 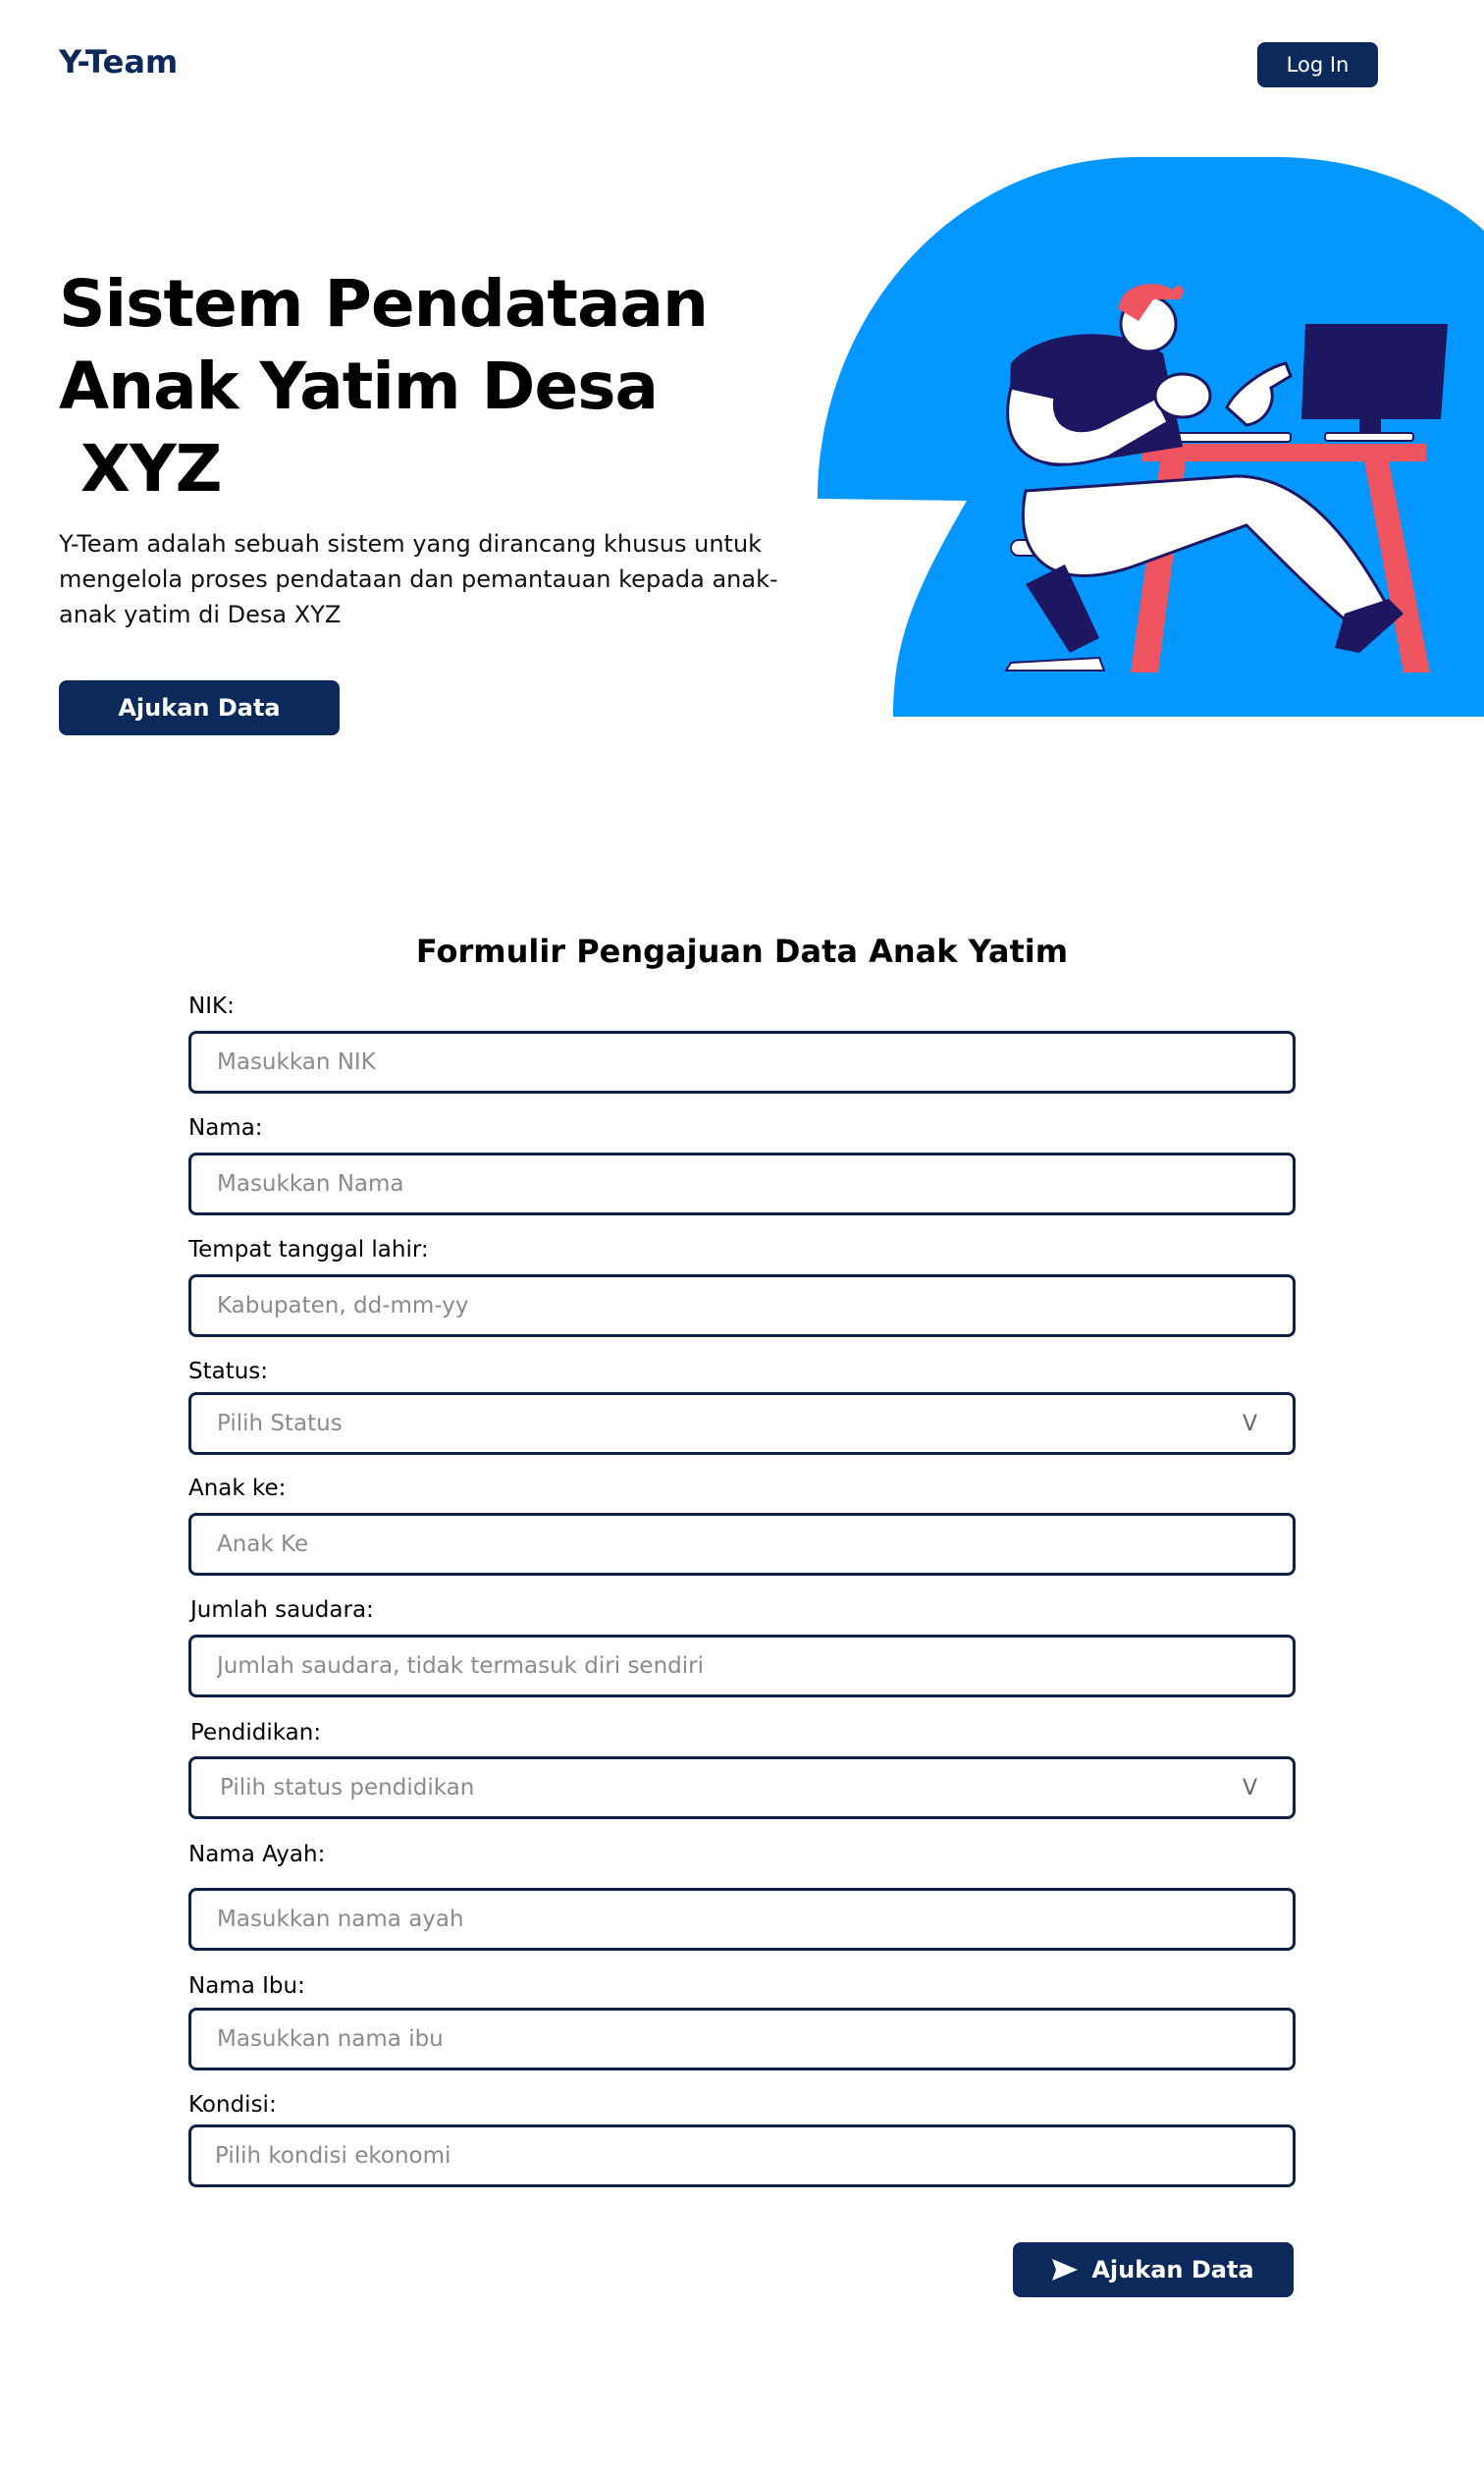 I want to click on anak-ke-label: Anak ke:, so click(x=237, y=1488).